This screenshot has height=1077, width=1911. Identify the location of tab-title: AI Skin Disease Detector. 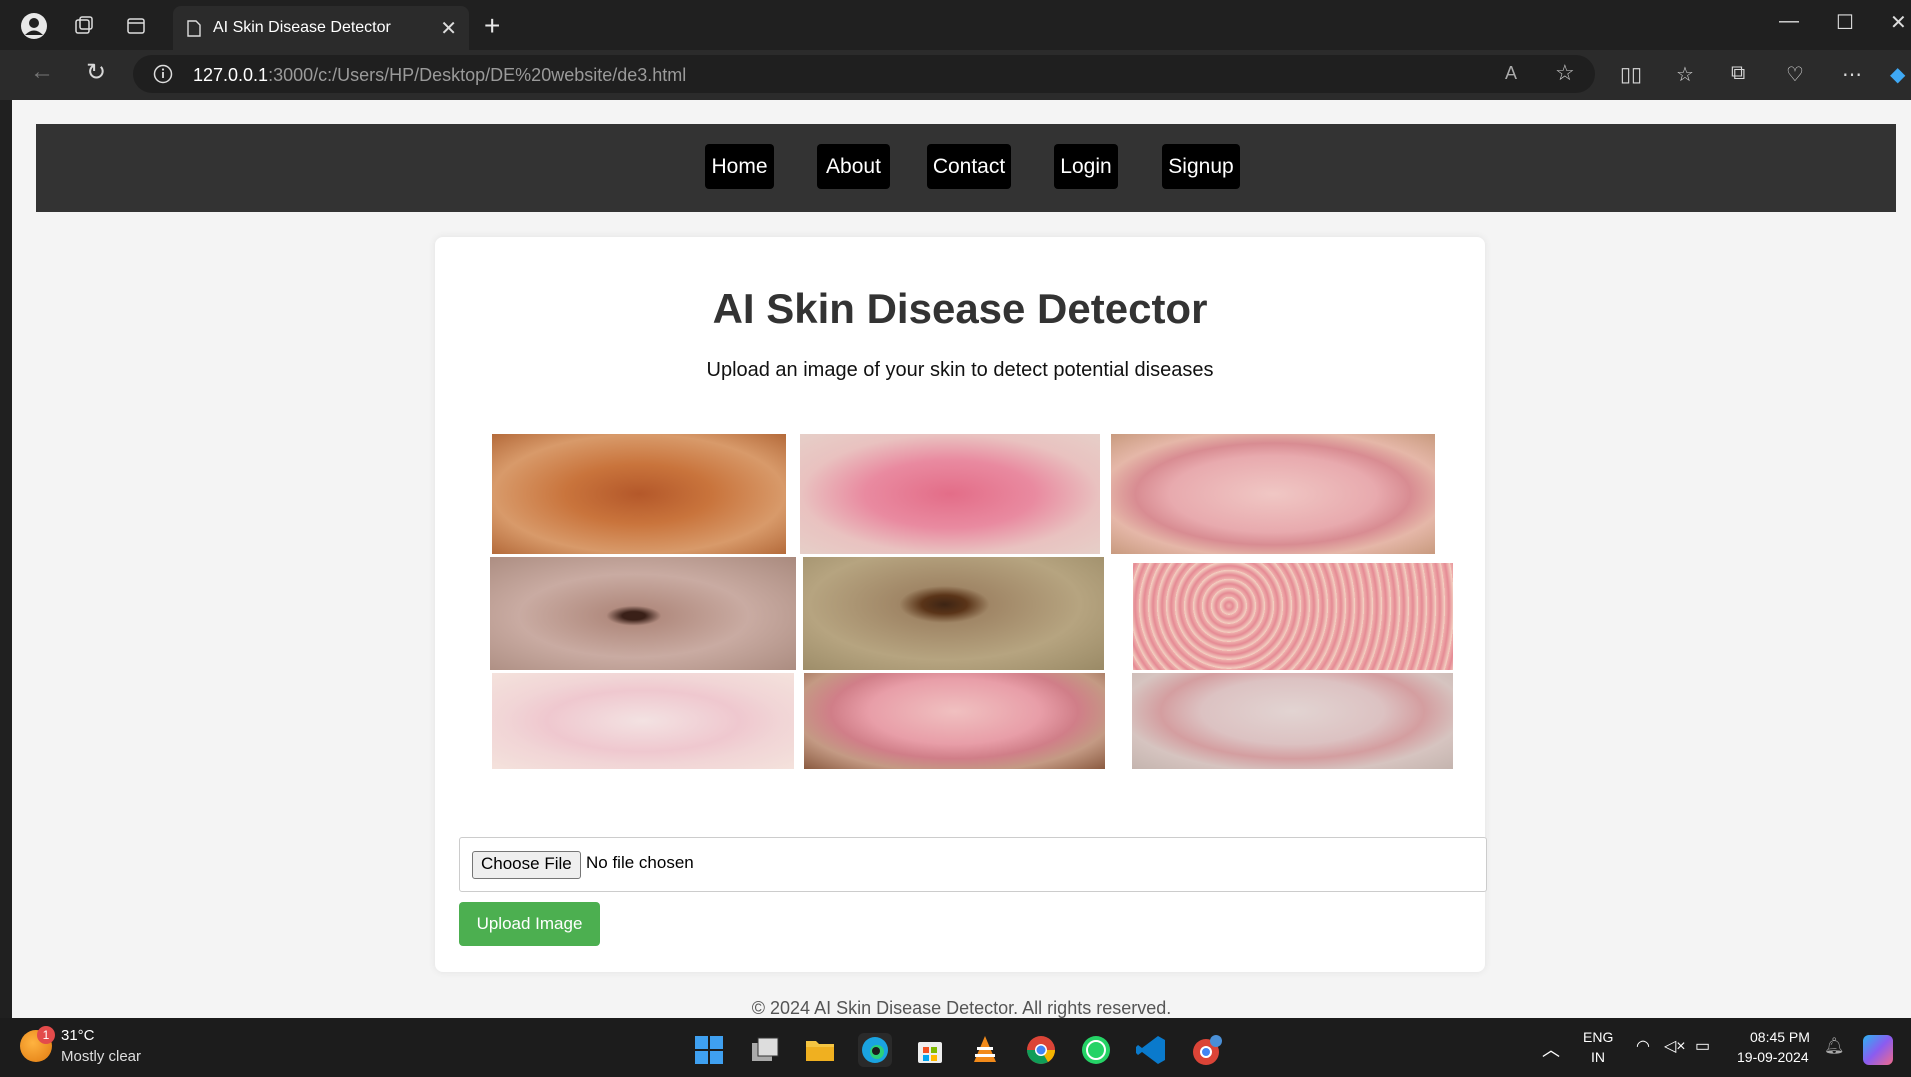
(302, 27).